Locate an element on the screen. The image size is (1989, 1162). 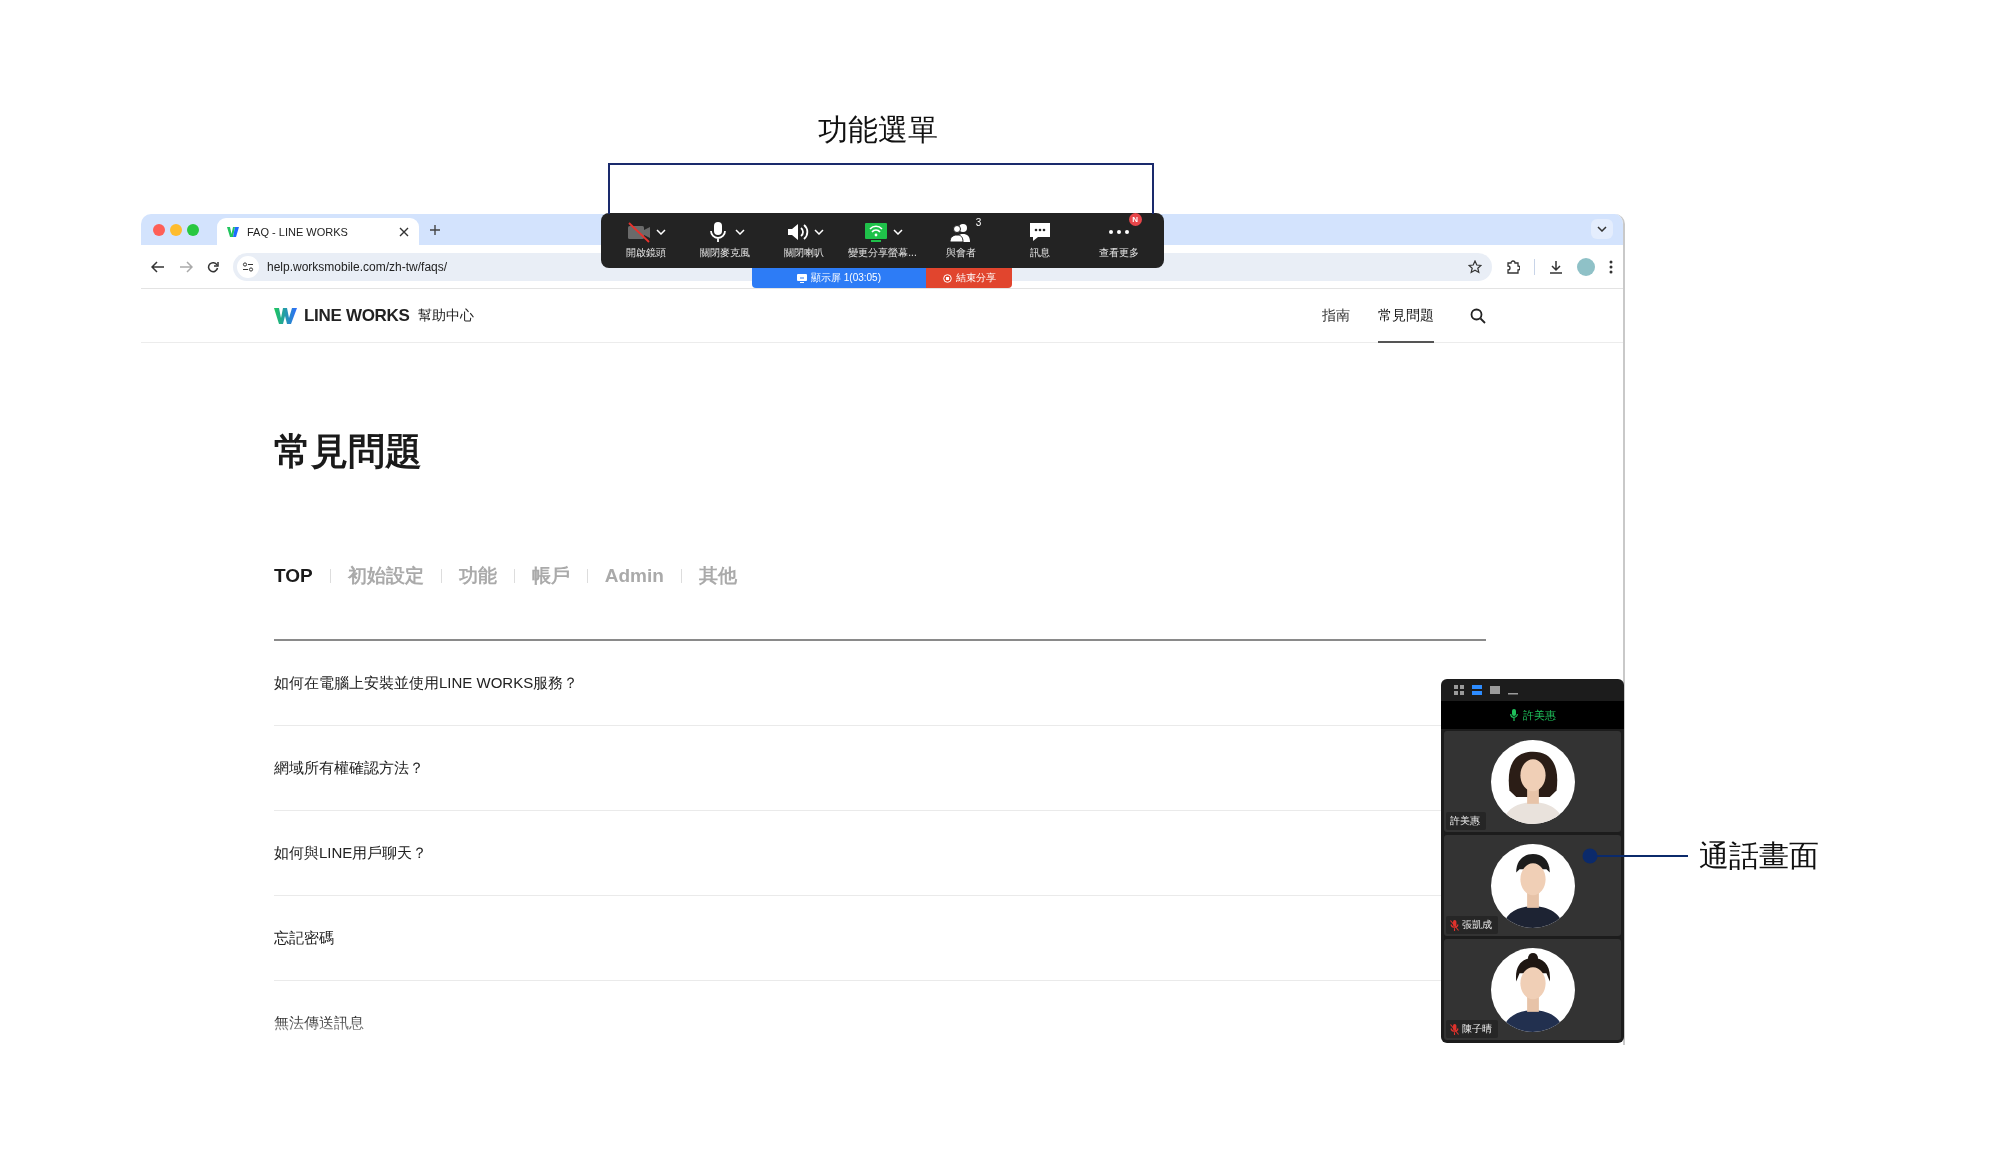
single-view-icon is located at coordinates (1495, 690).